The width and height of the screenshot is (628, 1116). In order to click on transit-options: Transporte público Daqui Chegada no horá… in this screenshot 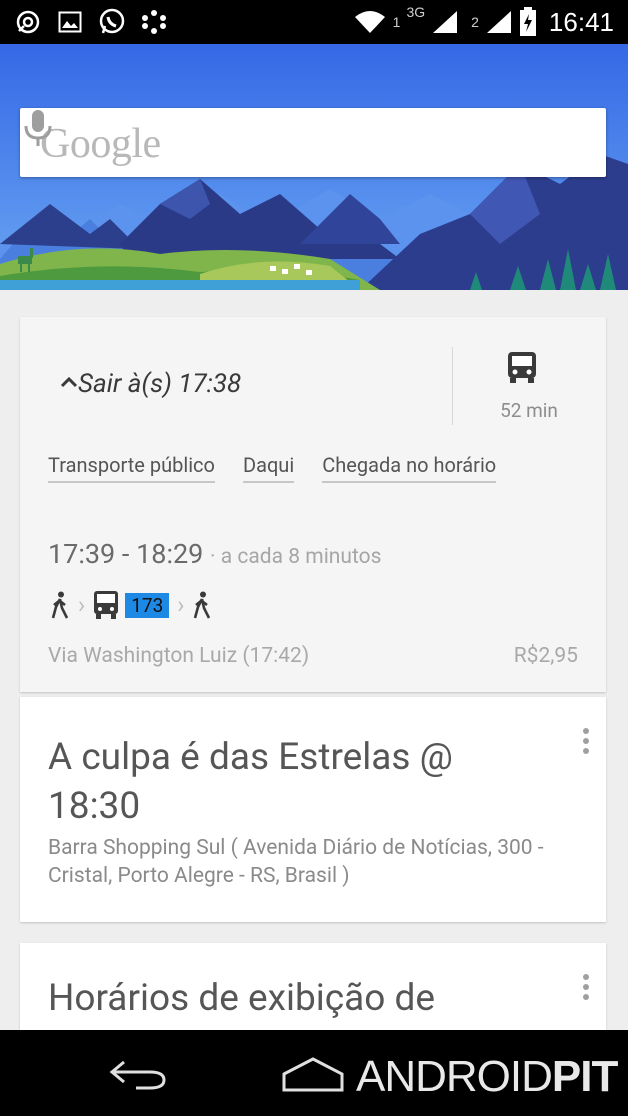, I will do `click(272, 468)`.